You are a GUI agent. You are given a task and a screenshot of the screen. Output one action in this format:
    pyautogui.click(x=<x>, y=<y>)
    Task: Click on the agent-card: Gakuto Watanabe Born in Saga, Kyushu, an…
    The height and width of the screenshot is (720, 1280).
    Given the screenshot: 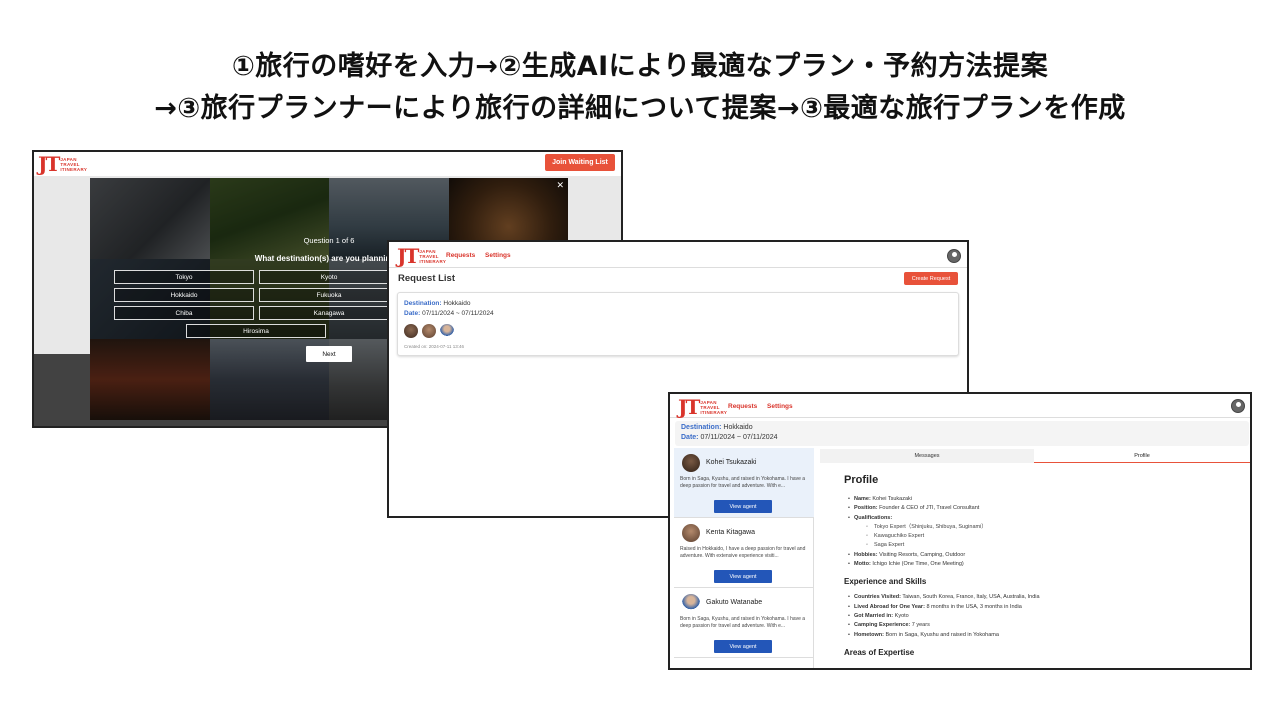 What is the action you would take?
    pyautogui.click(x=744, y=623)
    